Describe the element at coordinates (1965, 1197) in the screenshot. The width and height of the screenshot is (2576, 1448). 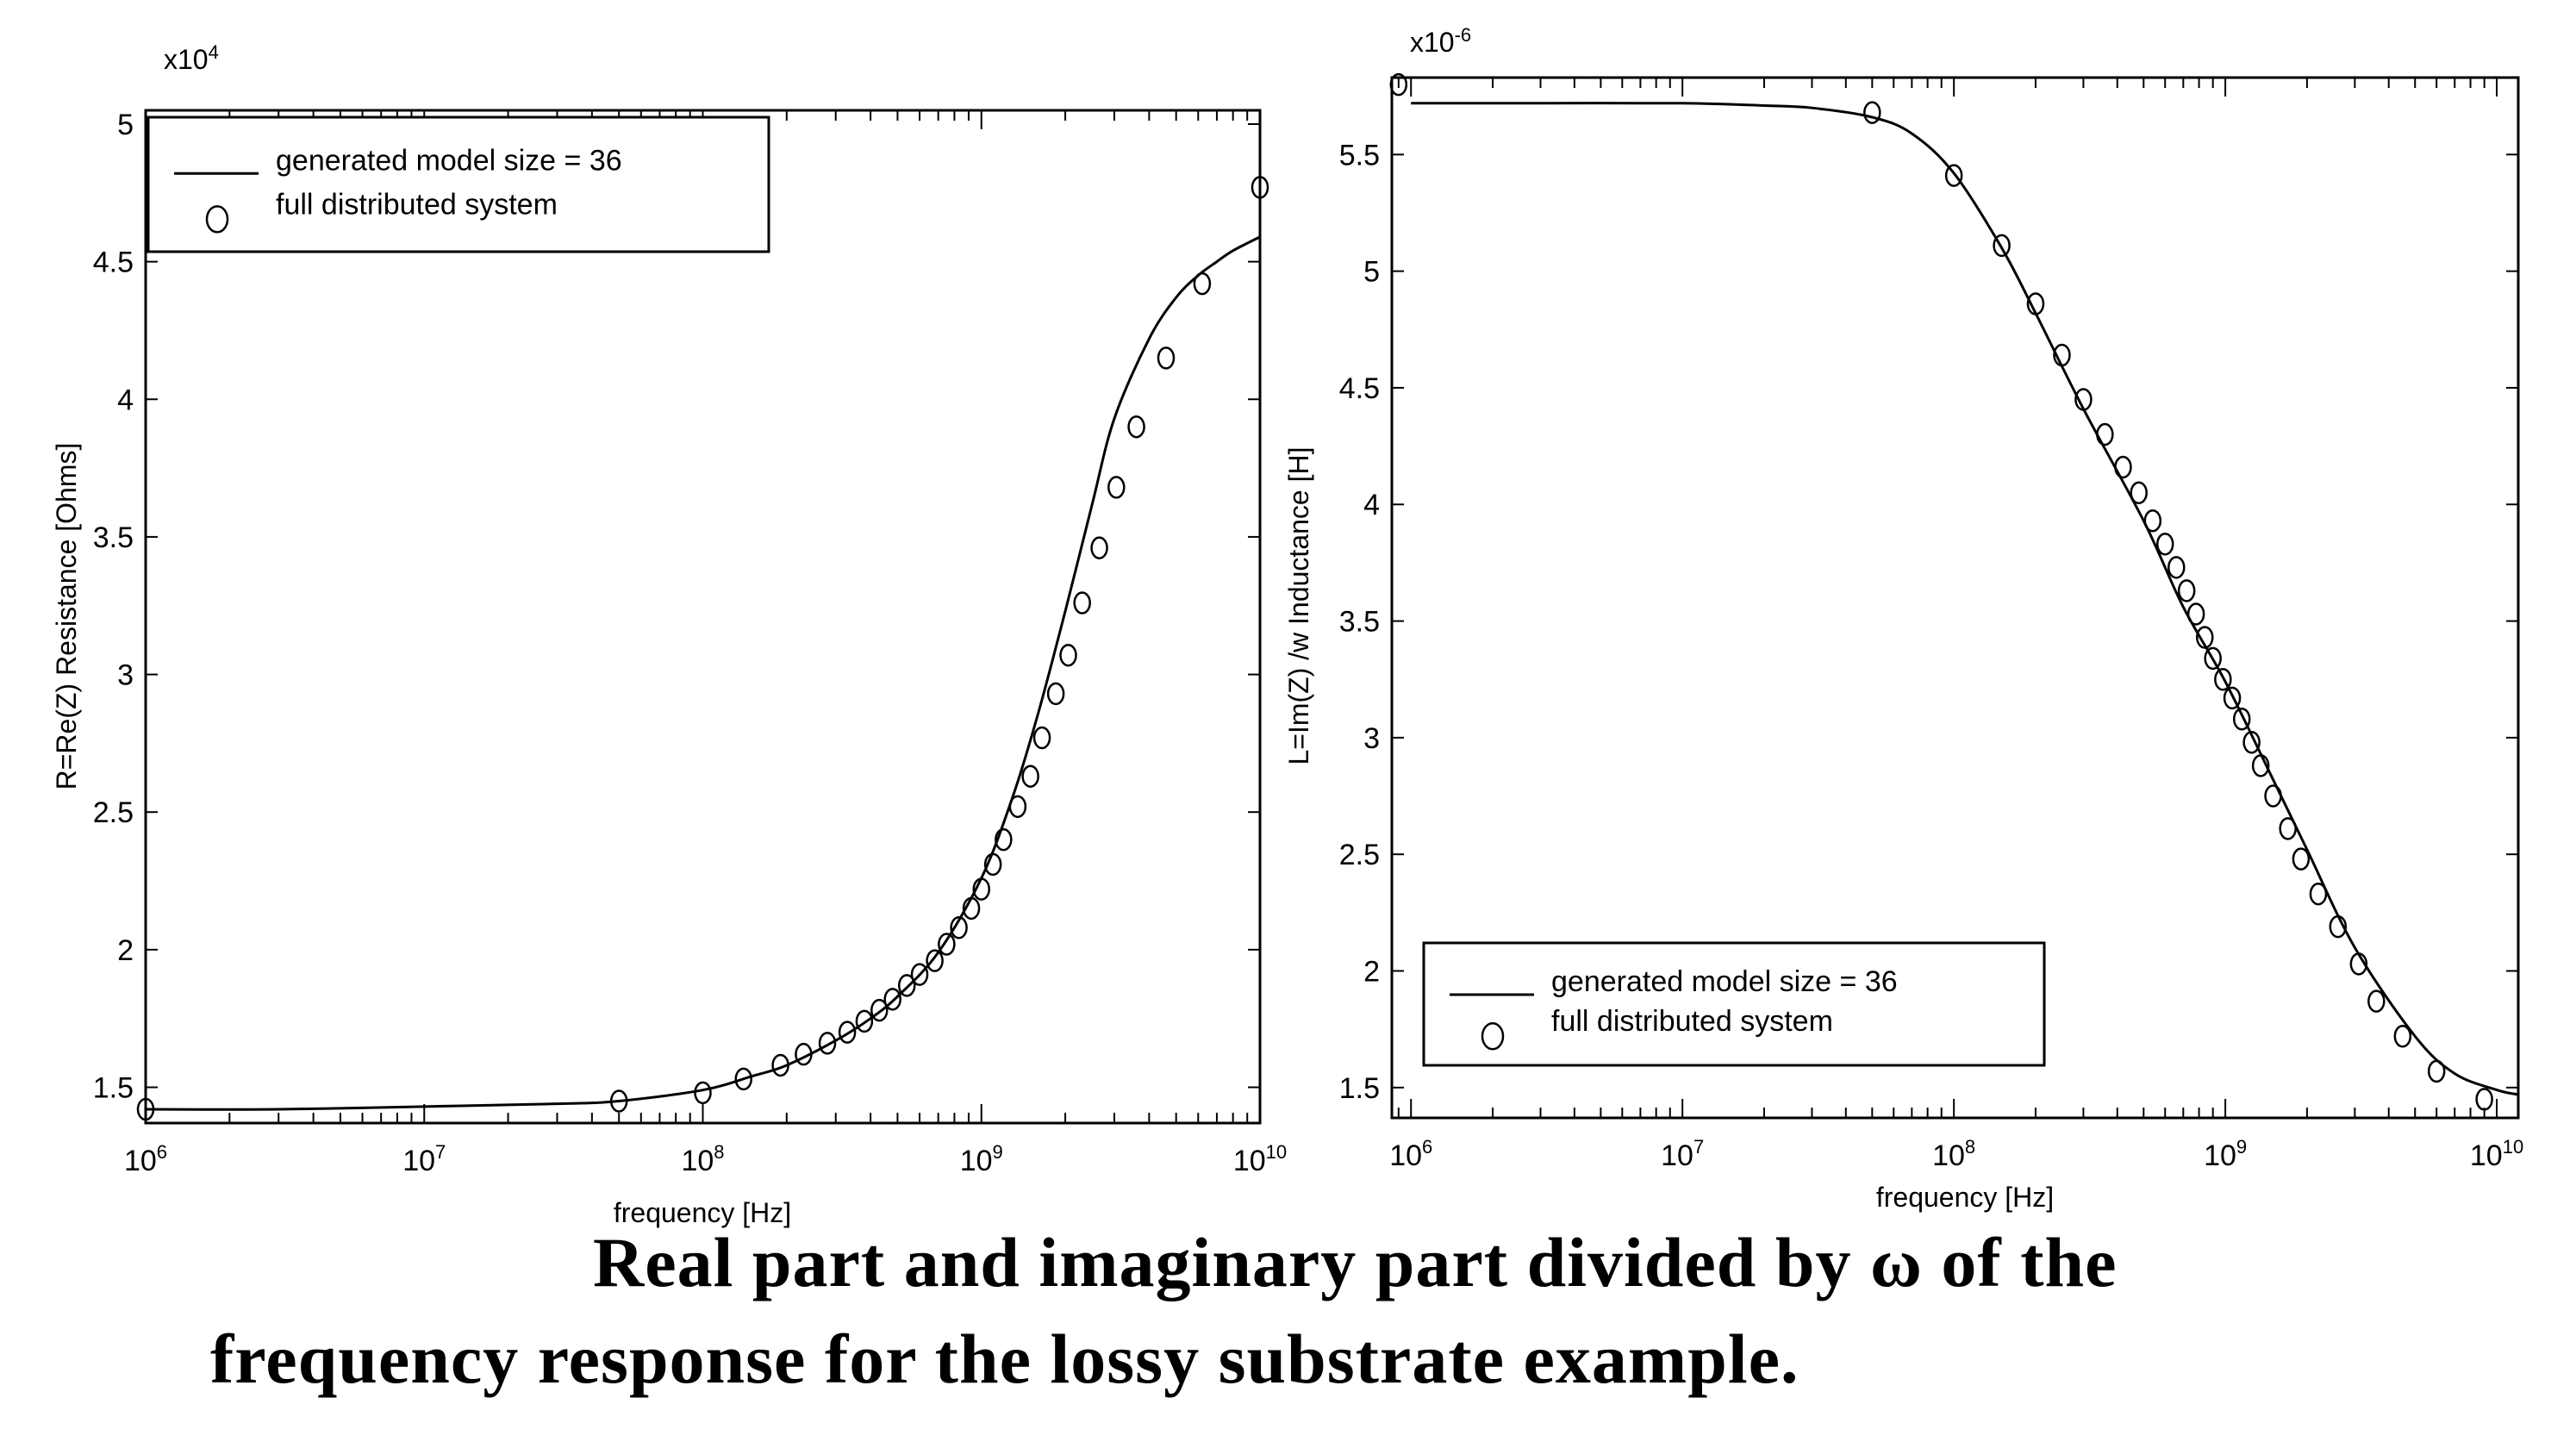
I see `x-axis-label: frequency [Hz]` at that location.